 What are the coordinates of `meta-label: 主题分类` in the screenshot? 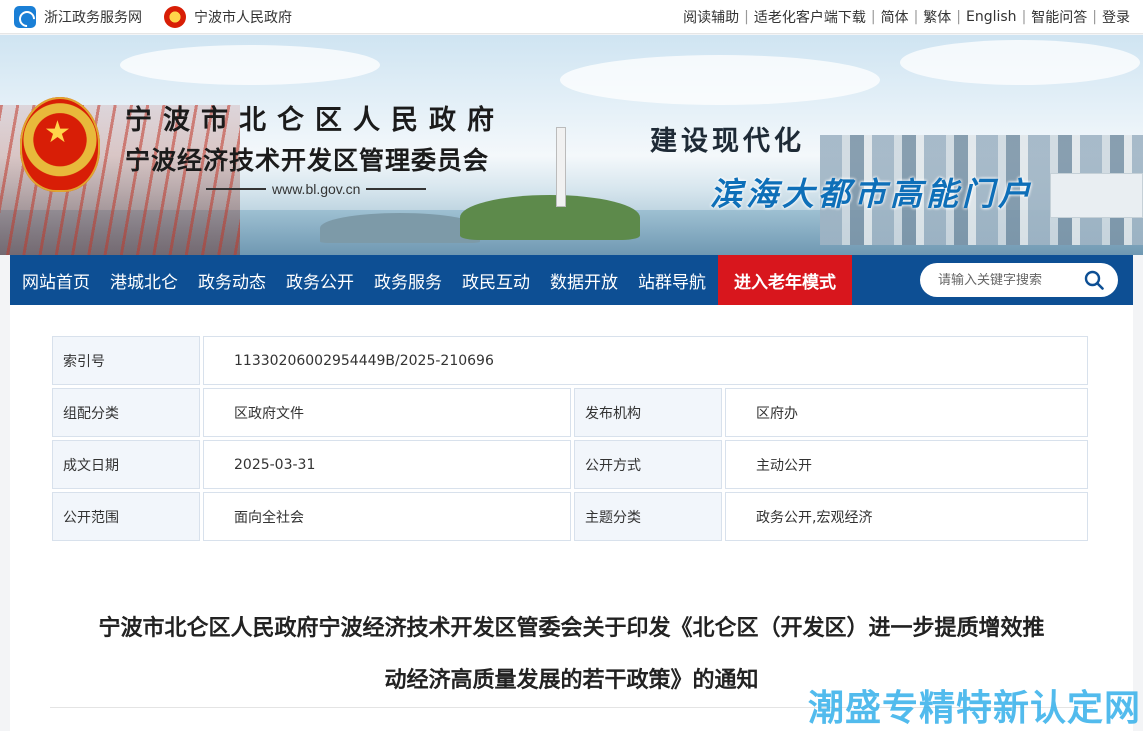 It's located at (648, 516).